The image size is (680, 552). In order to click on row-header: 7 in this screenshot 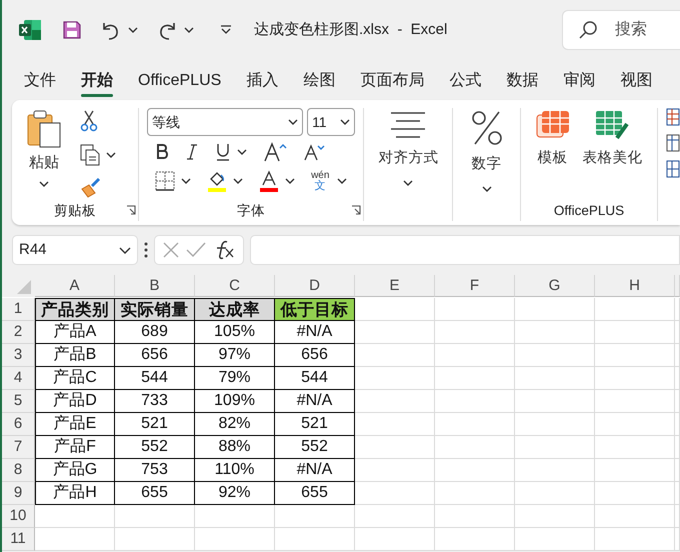, I will do `click(18, 447)`.